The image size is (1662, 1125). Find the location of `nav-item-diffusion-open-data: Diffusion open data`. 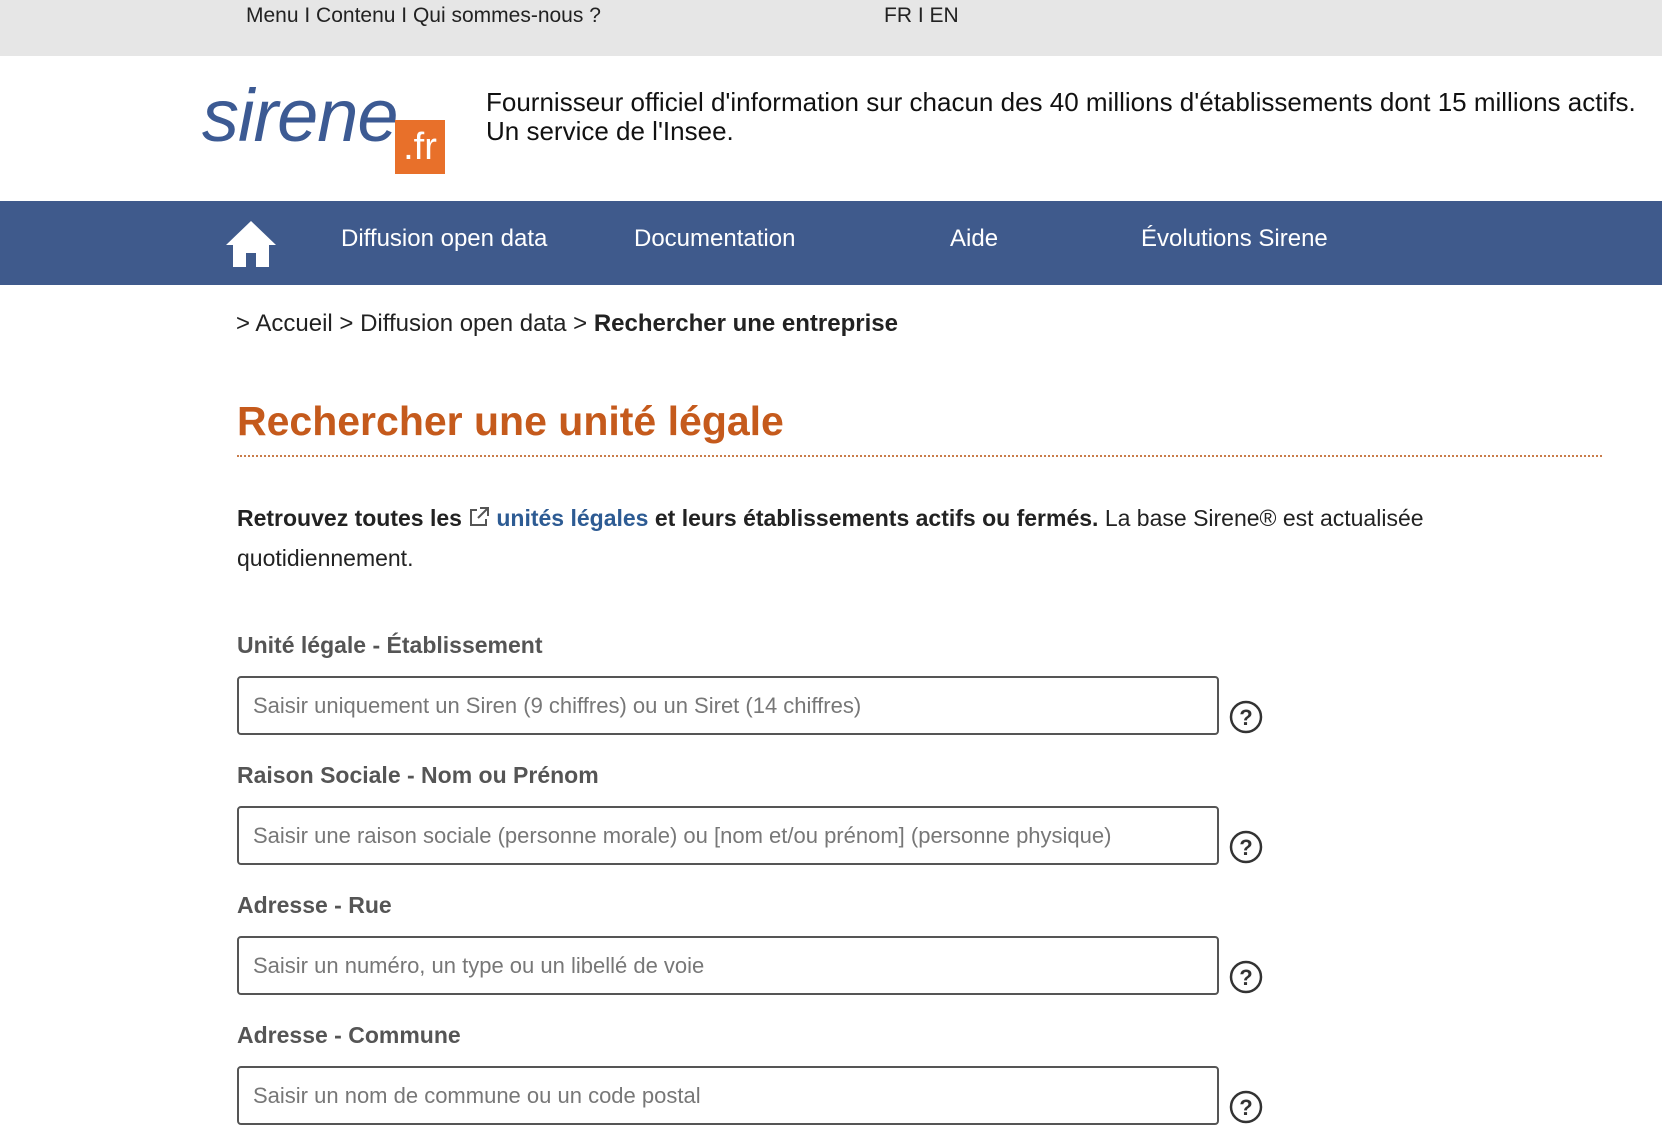

nav-item-diffusion-open-data: Diffusion open data is located at coordinates (444, 239).